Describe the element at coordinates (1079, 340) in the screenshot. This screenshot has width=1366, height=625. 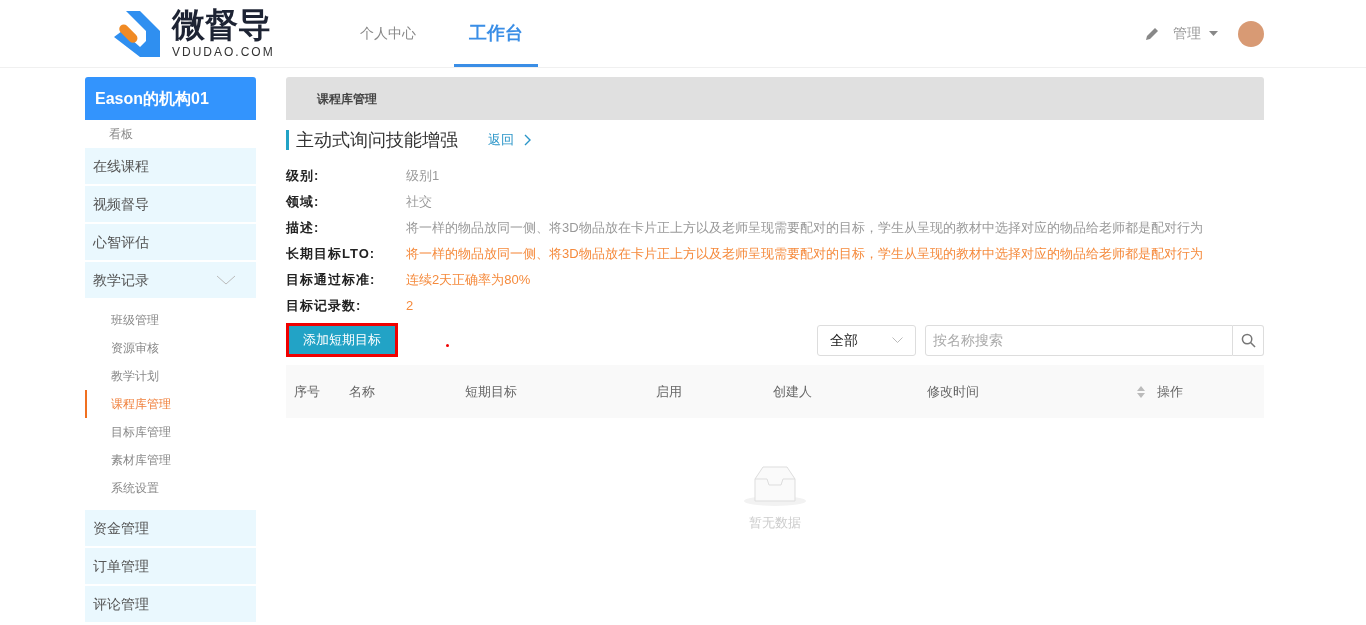
I see `search-field: 按名称搜索` at that location.